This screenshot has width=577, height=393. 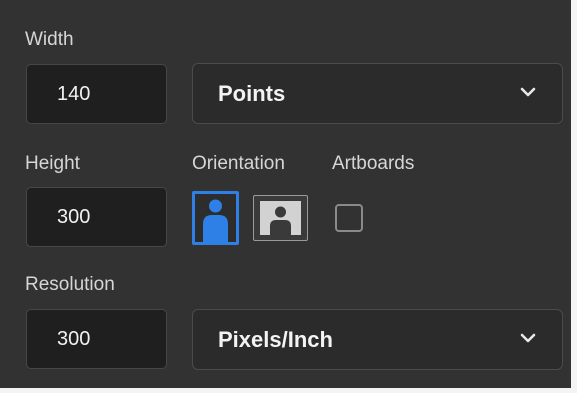 I want to click on artboards-label: Artboards, so click(x=373, y=163).